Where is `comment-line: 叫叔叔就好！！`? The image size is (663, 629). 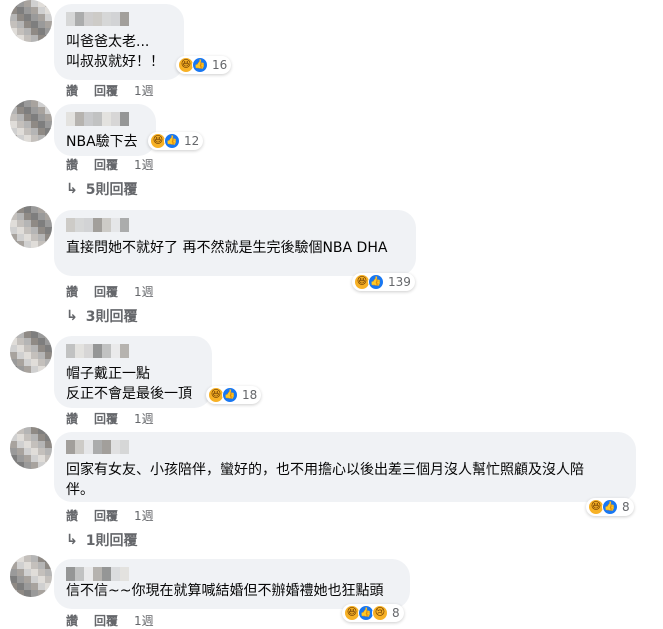
comment-line: 叫叔叔就好！！ is located at coordinates (115, 62).